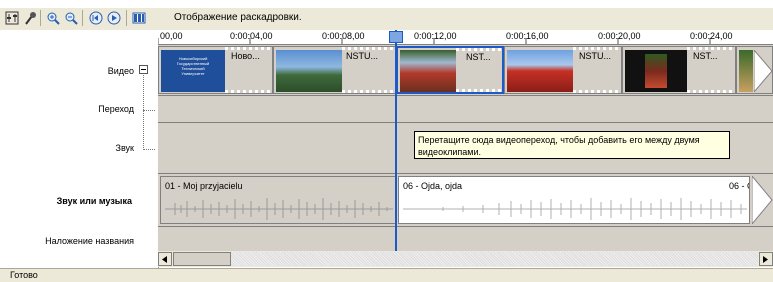 The image size is (773, 282). What do you see at coordinates (527, 36) in the screenshot?
I see `tick-label: 0:00:16,00` at bounding box center [527, 36].